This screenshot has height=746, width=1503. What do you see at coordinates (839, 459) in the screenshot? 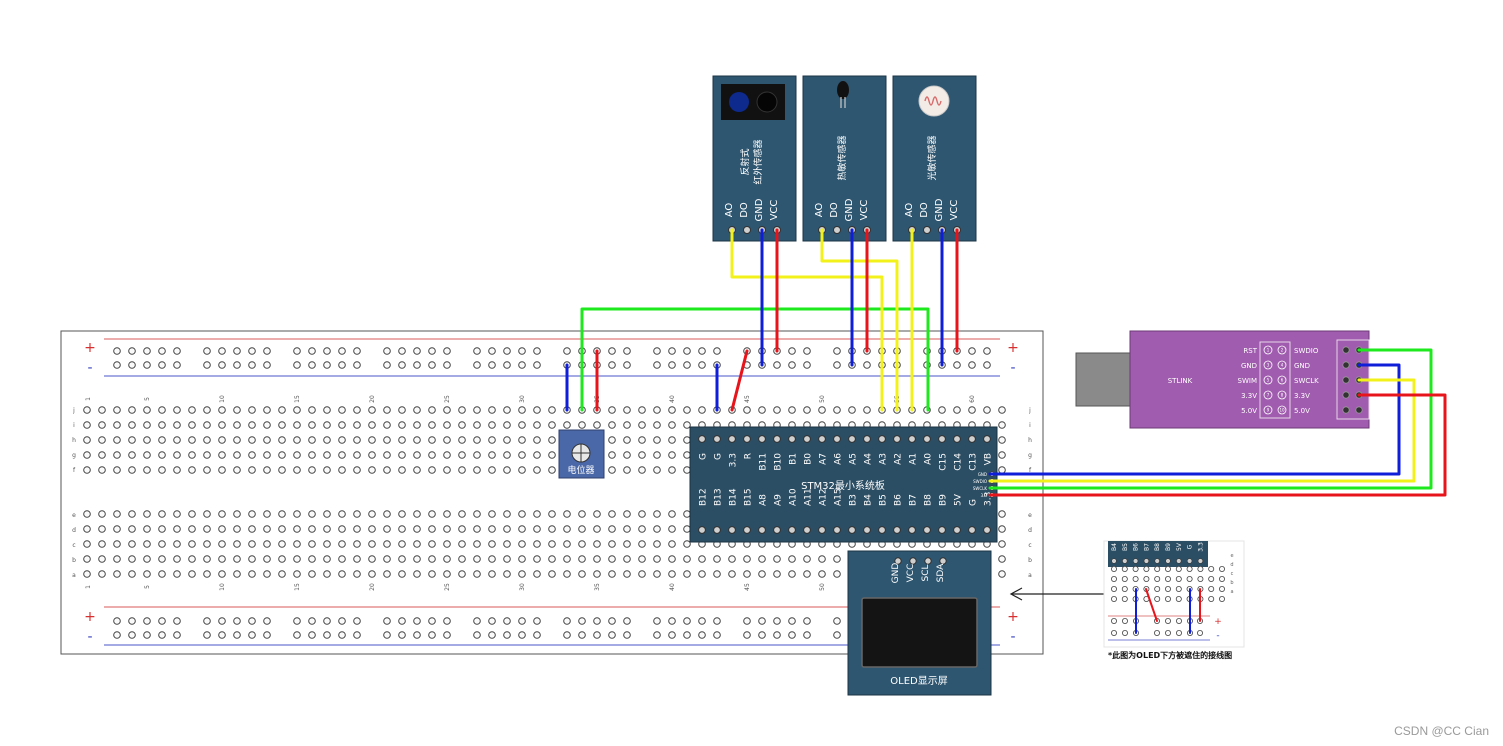
I see `stm32-pin-label: A6` at bounding box center [839, 459].